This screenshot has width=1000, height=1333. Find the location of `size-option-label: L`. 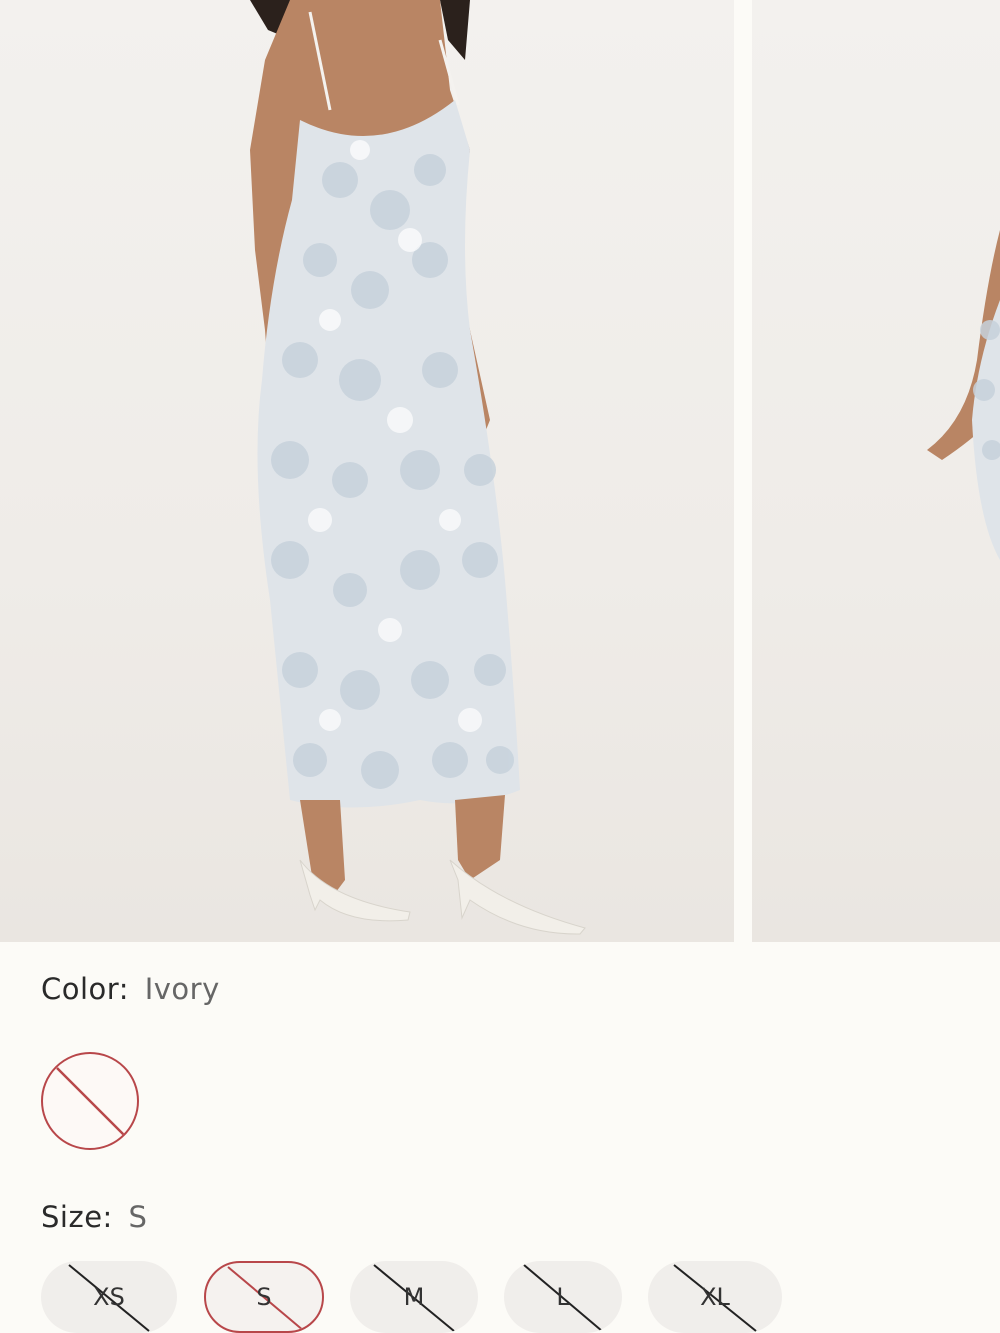

size-option-label: L is located at coordinates (563, 1297).